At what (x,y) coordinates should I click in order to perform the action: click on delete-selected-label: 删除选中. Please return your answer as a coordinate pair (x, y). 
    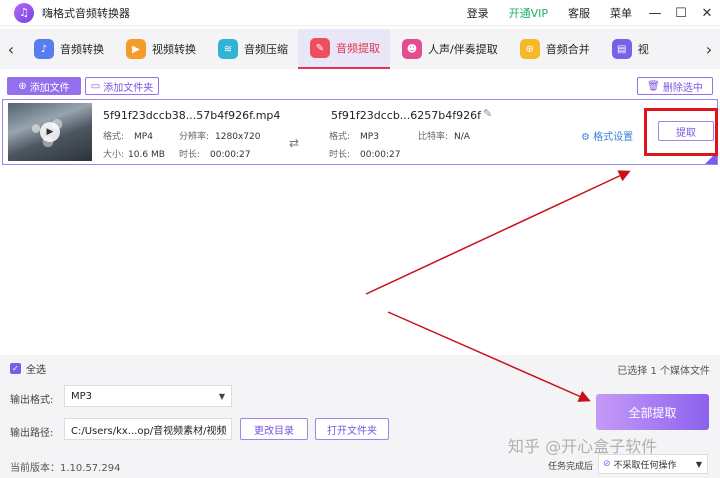
    Looking at the image, I should click on (682, 88).